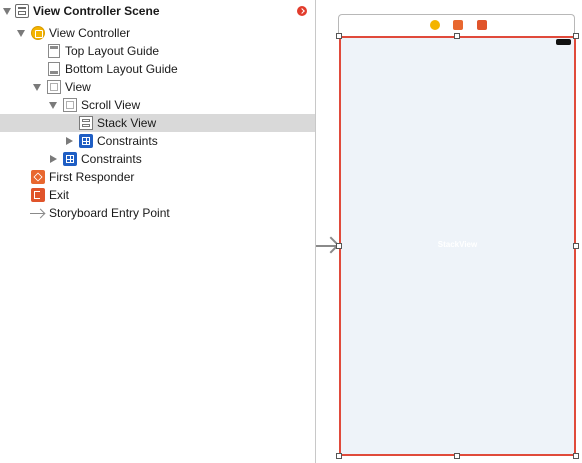  I want to click on outline-row-scene: View Controller Scene, so click(157, 11).